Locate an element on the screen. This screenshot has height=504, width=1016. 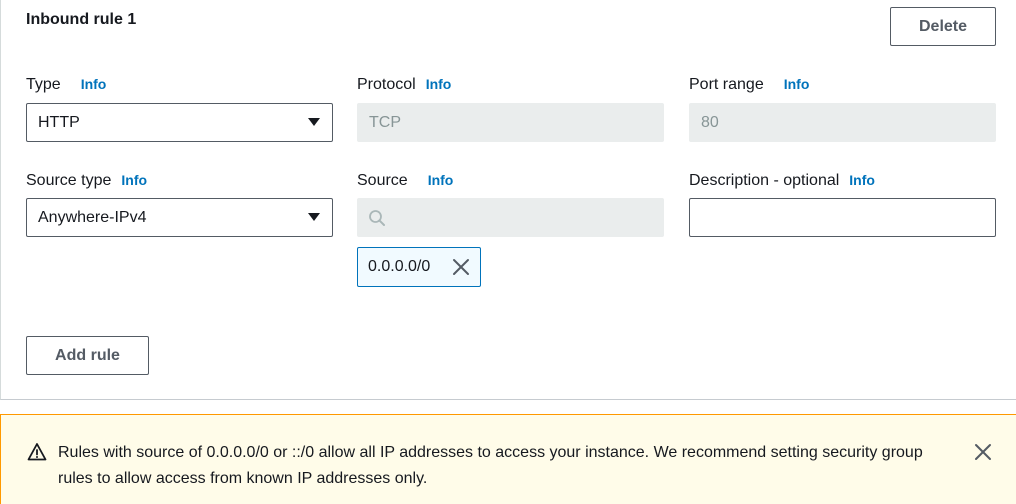
protocol-label-text: Protocol is located at coordinates (386, 84).